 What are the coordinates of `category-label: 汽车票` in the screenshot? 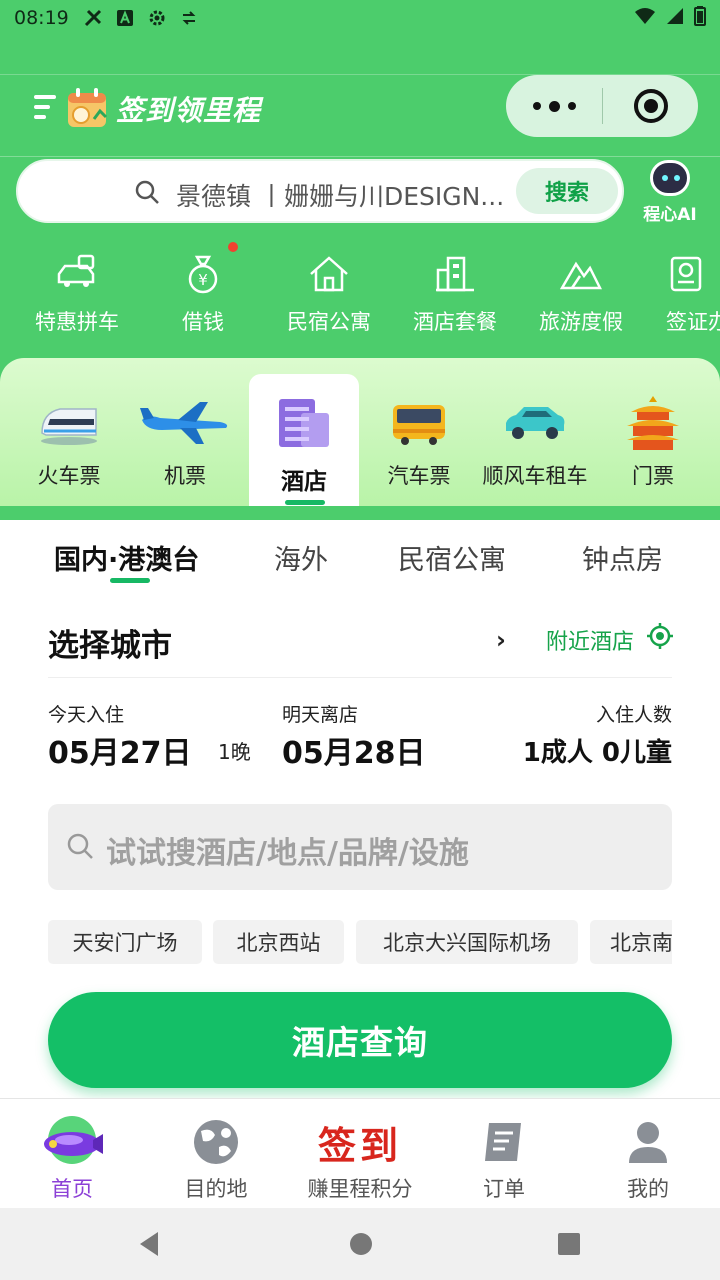 It's located at (419, 476).